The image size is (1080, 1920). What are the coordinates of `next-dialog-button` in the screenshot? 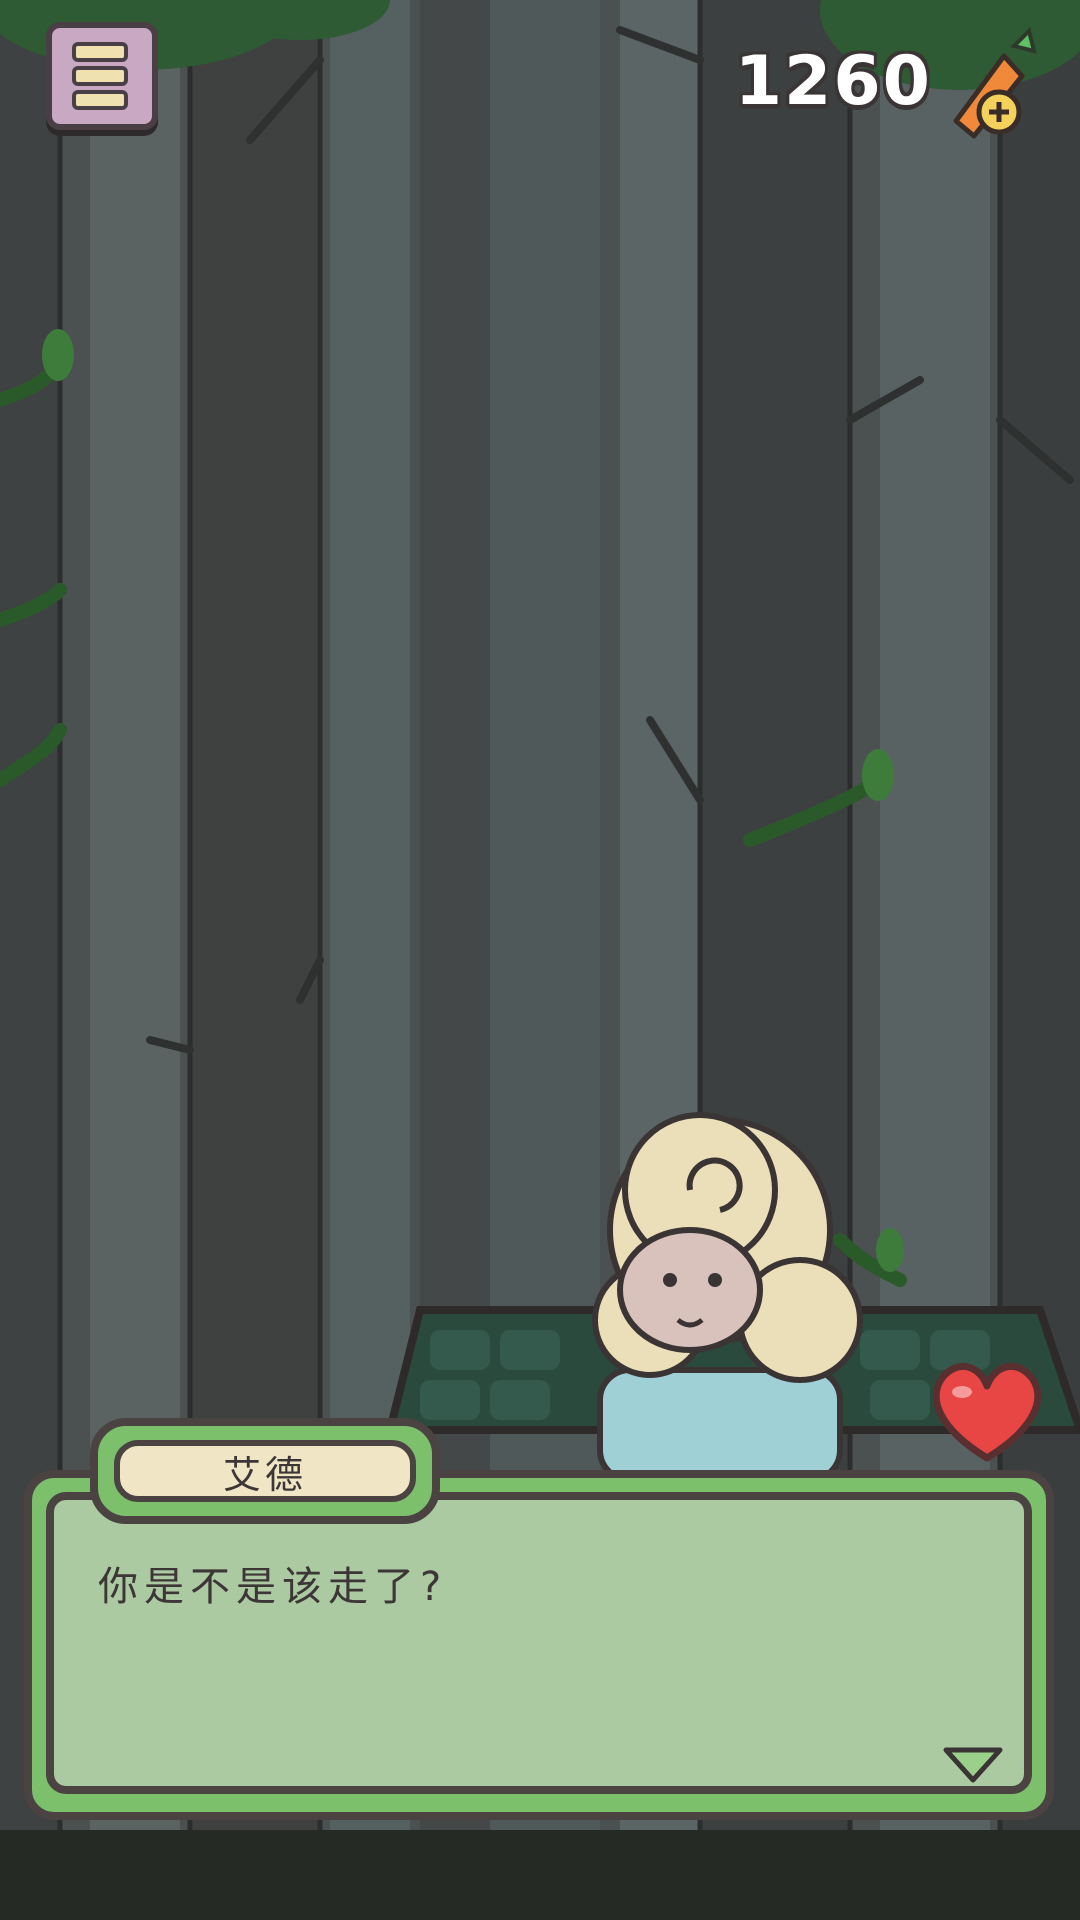 It's located at (973, 1764).